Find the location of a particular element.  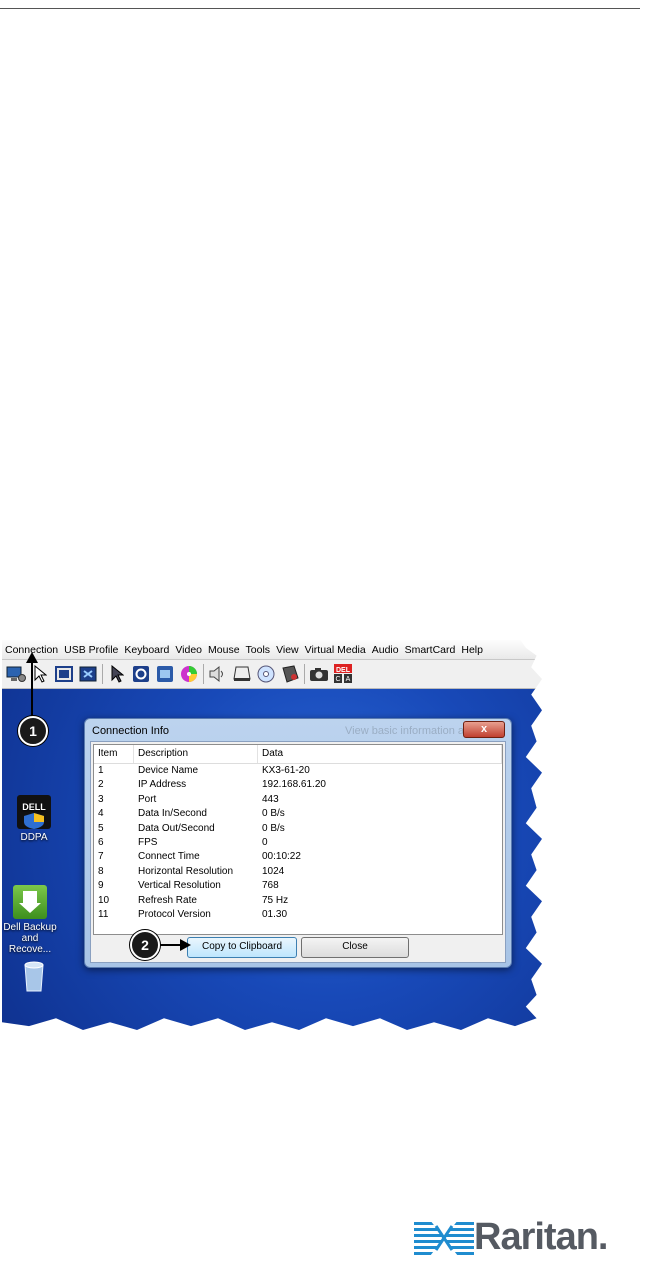

svg-text: DEL is located at coordinates (343, 670).